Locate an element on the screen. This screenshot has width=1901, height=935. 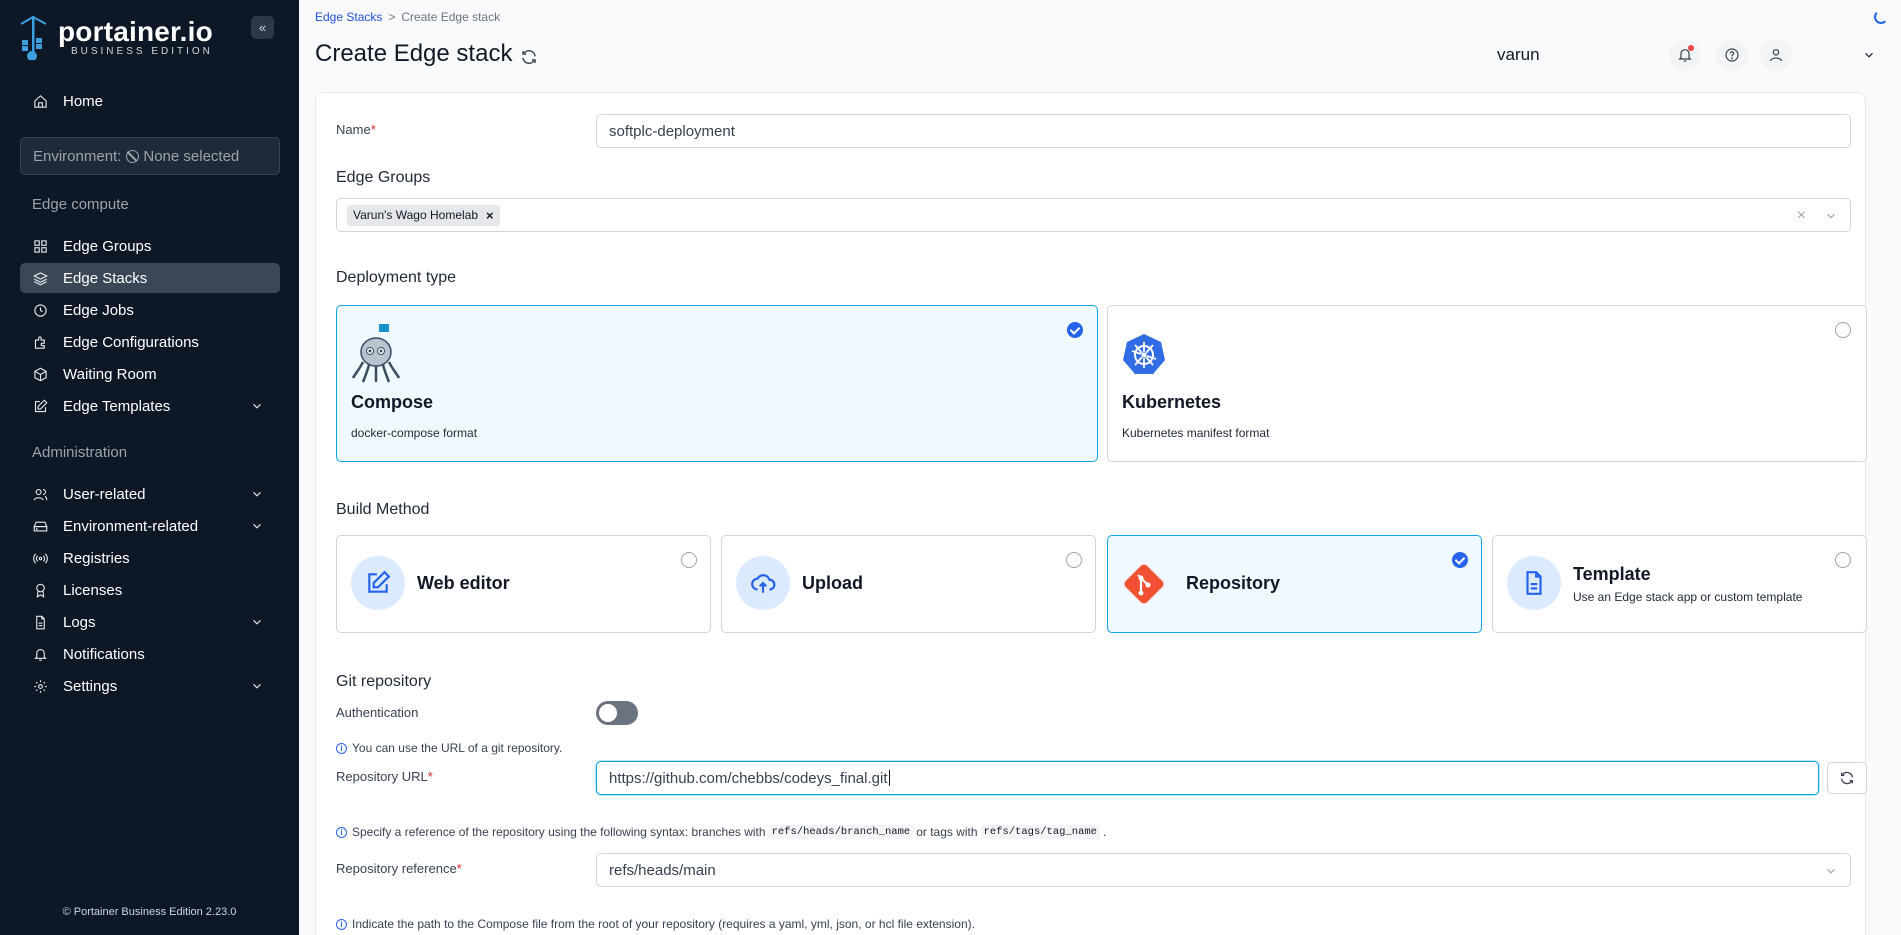
environment-selector: Environment: None selected is located at coordinates (150, 156).